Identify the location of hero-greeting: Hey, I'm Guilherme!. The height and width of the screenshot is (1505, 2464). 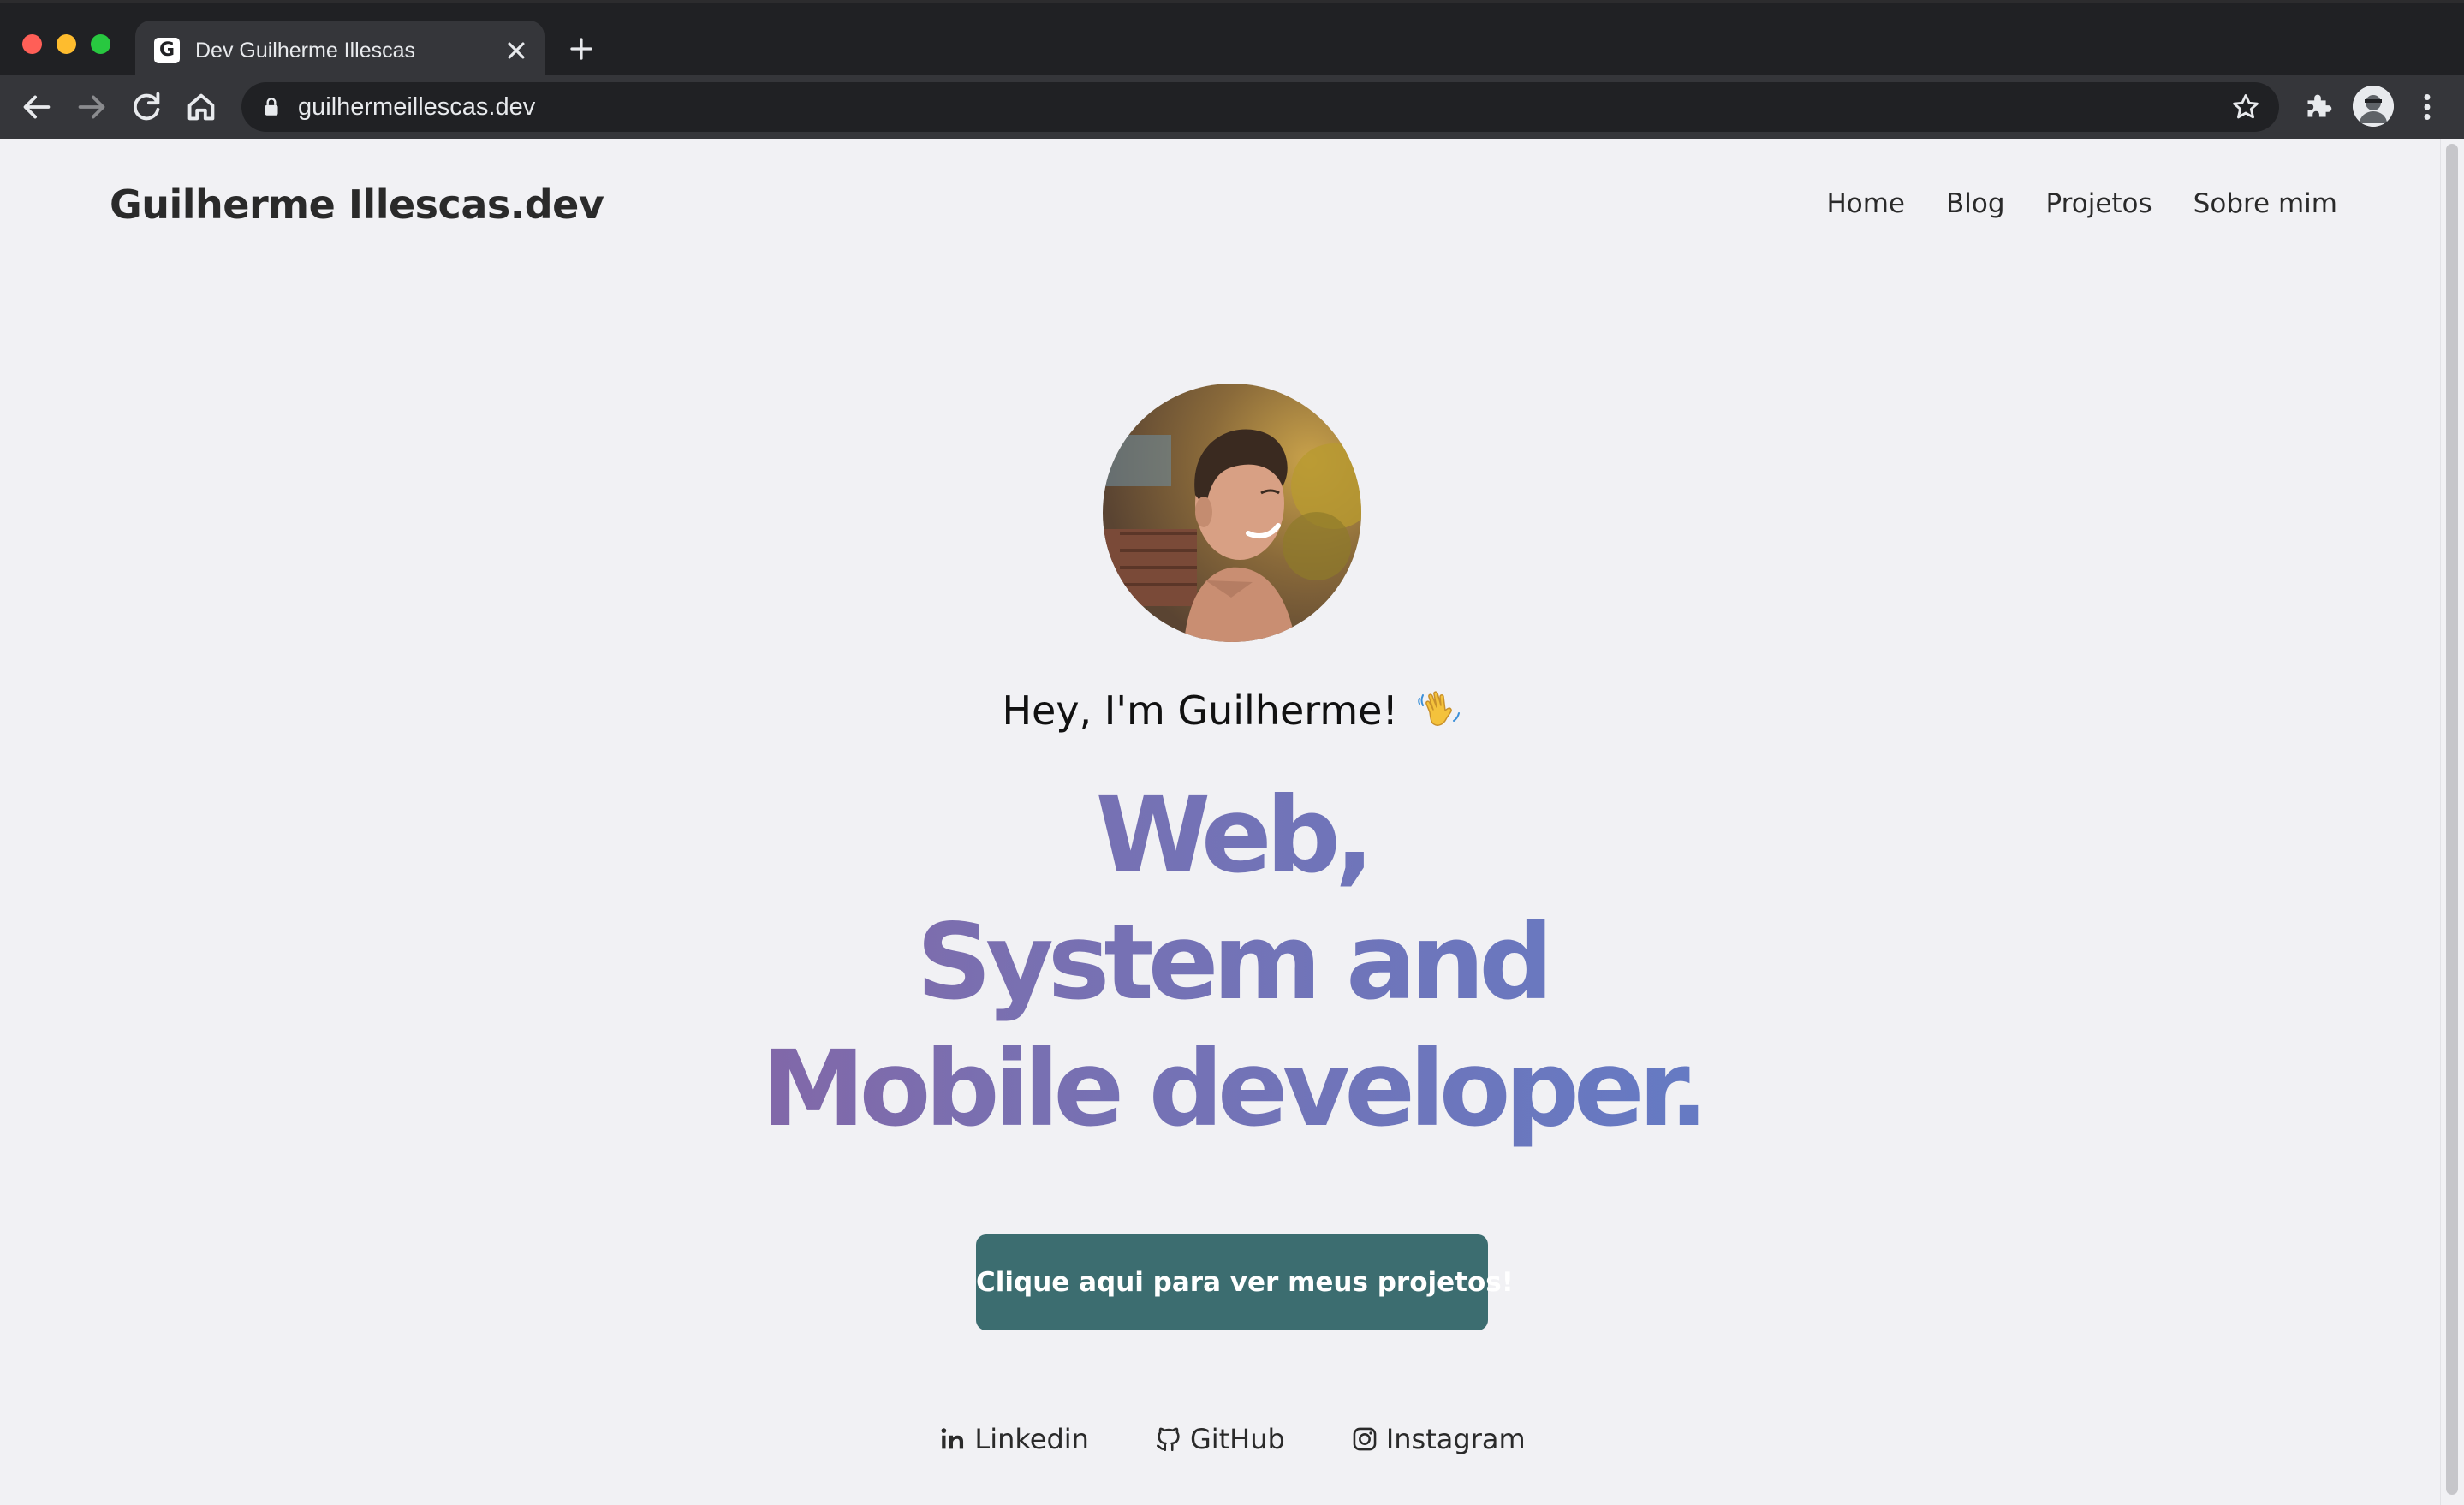
(1232, 710).